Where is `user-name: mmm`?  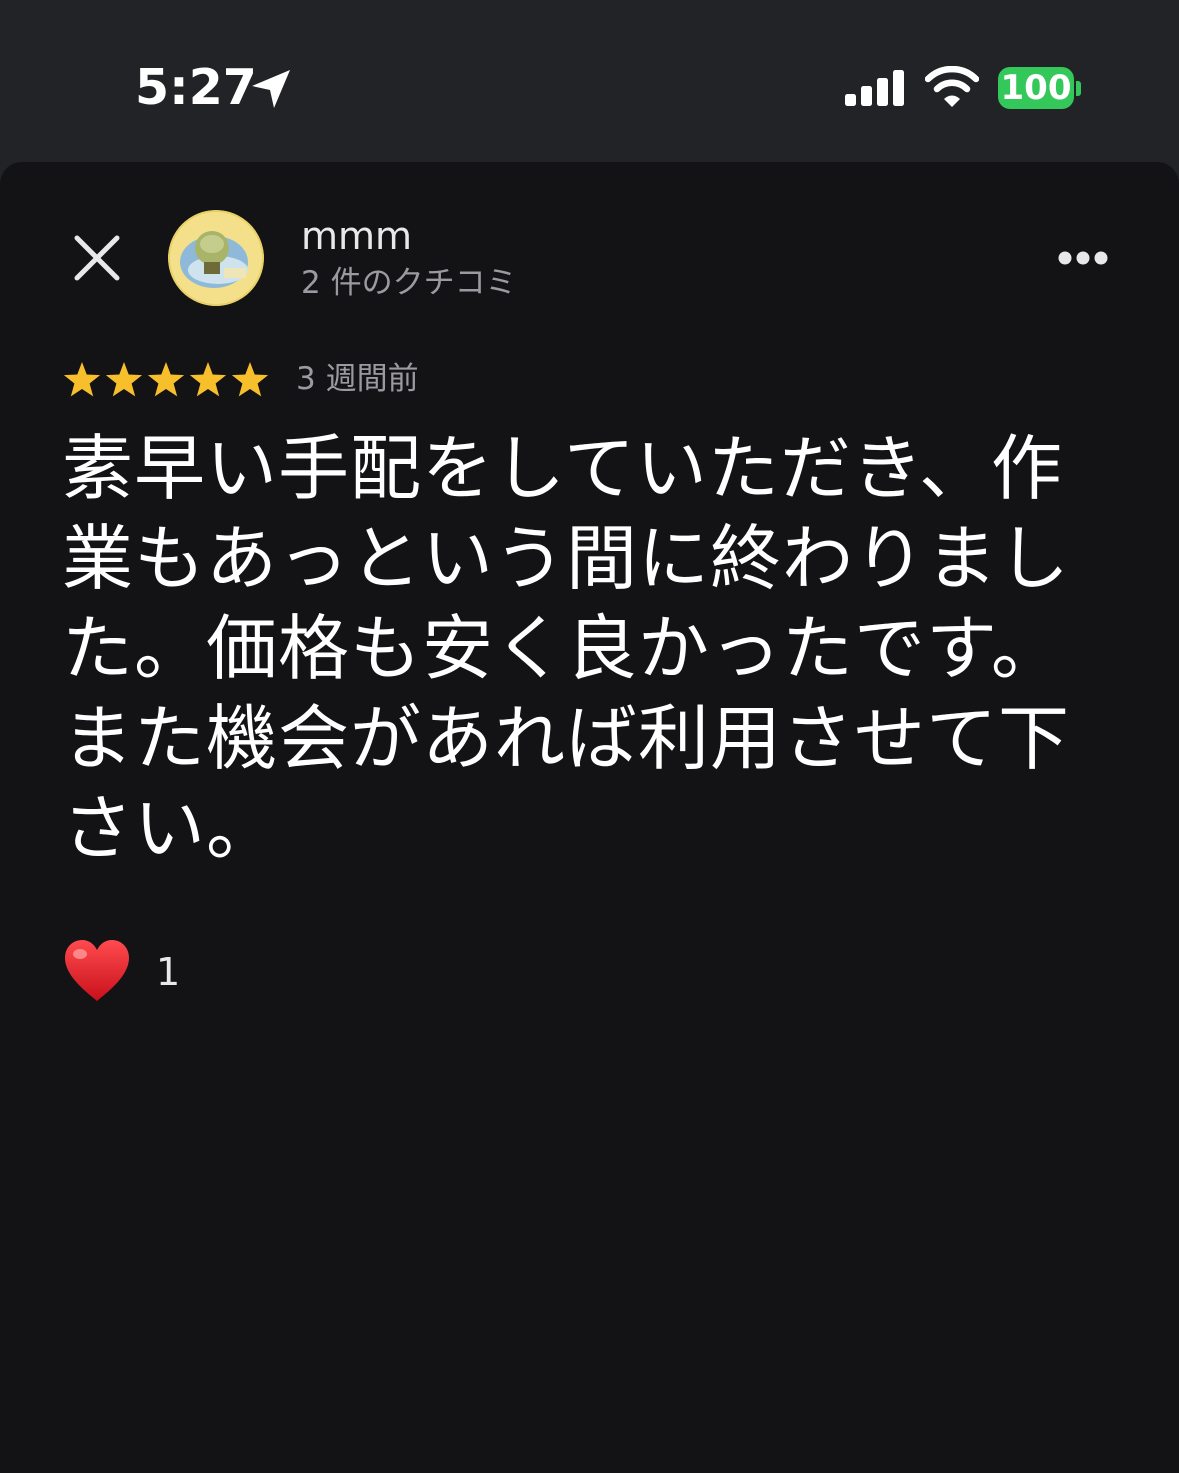 user-name: mmm is located at coordinates (356, 236).